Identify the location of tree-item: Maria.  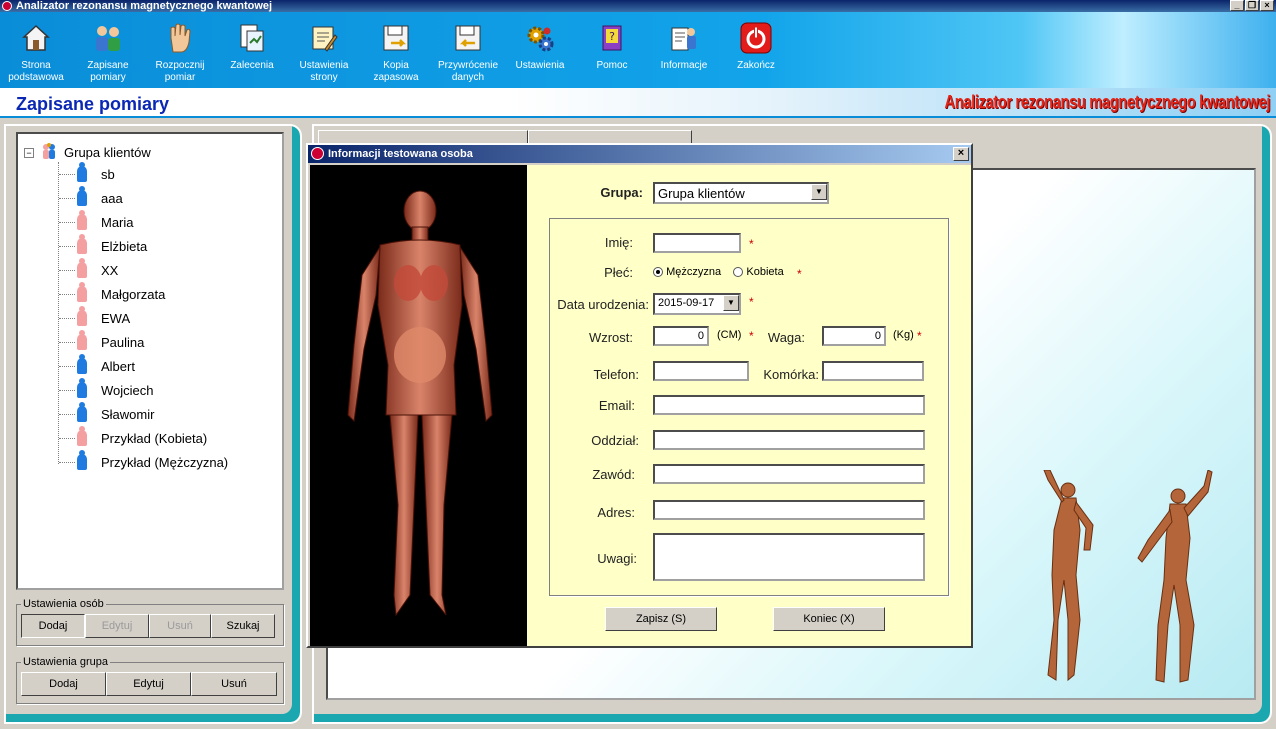
(143, 222).